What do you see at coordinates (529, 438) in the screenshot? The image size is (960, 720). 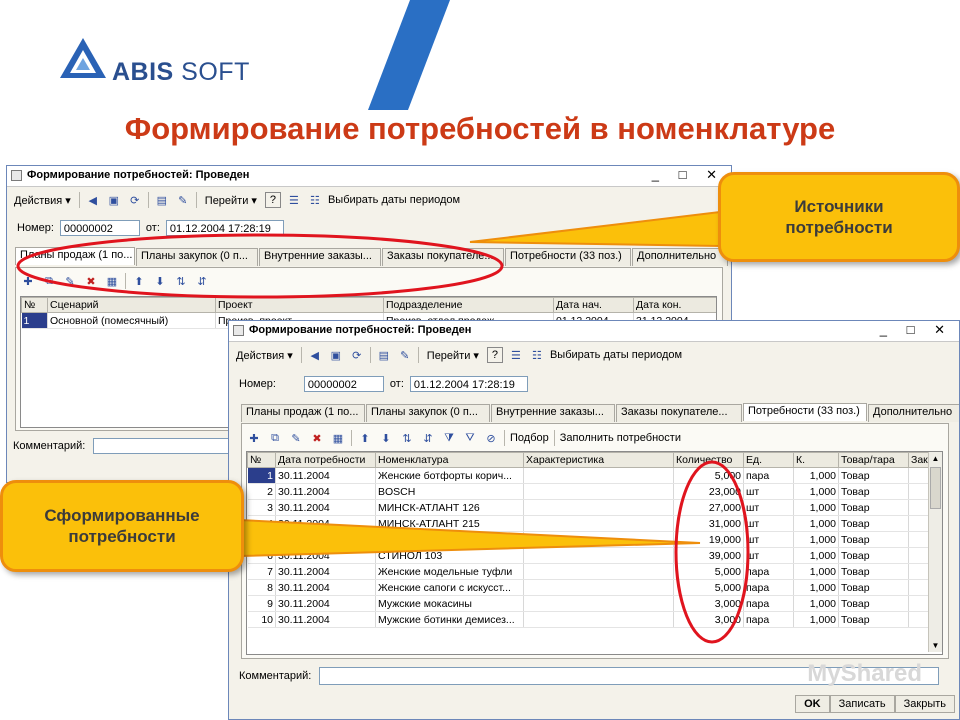 I see `select-button: Подбор` at bounding box center [529, 438].